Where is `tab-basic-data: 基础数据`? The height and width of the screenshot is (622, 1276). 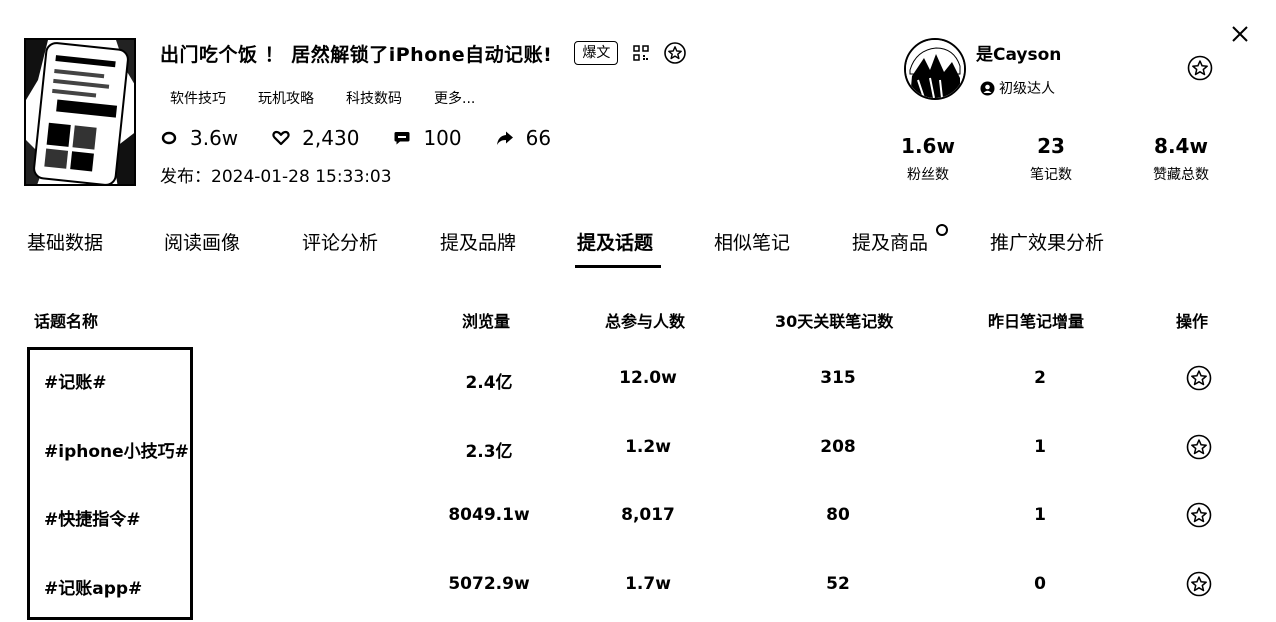
tab-basic-data: 基础数据 is located at coordinates (65, 241).